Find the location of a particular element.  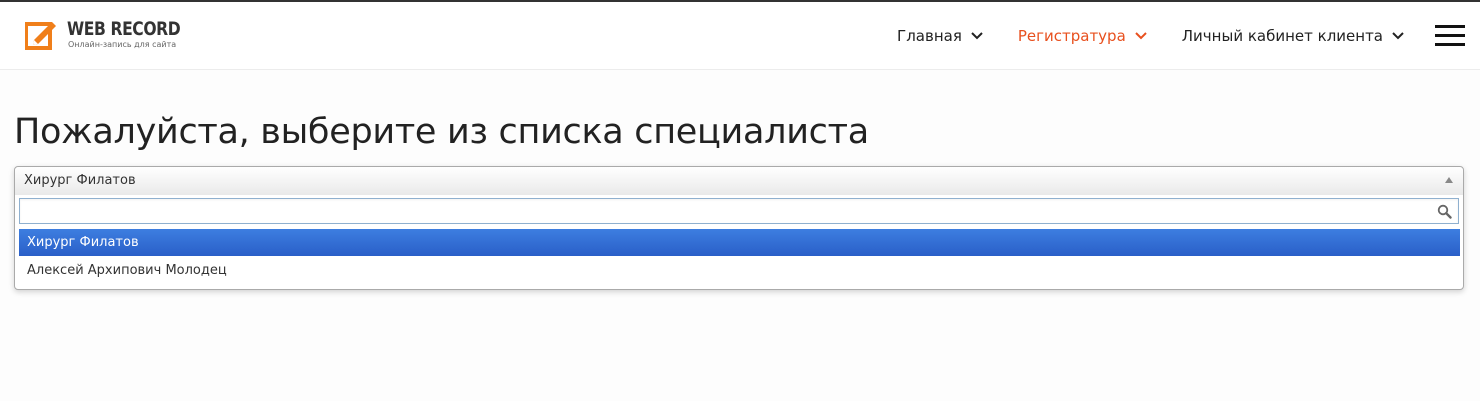

hamburger-menu-icon is located at coordinates (1450, 35).